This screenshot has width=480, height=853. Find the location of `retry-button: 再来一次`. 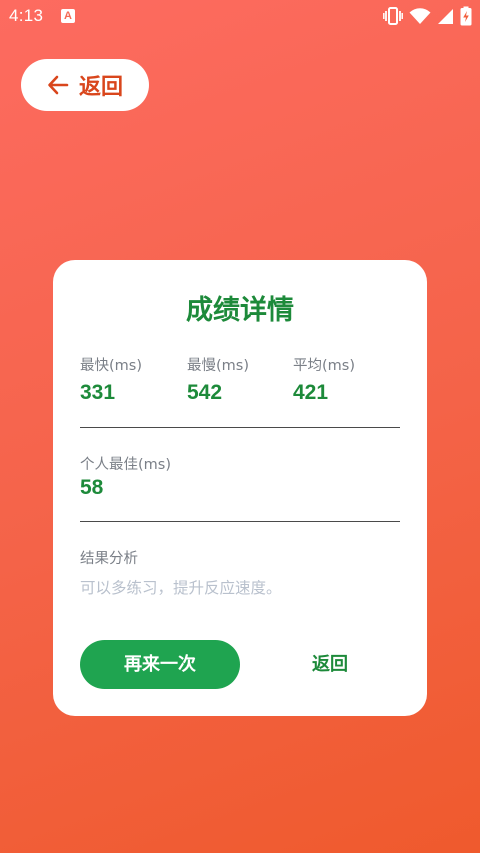

retry-button: 再来一次 is located at coordinates (160, 664).